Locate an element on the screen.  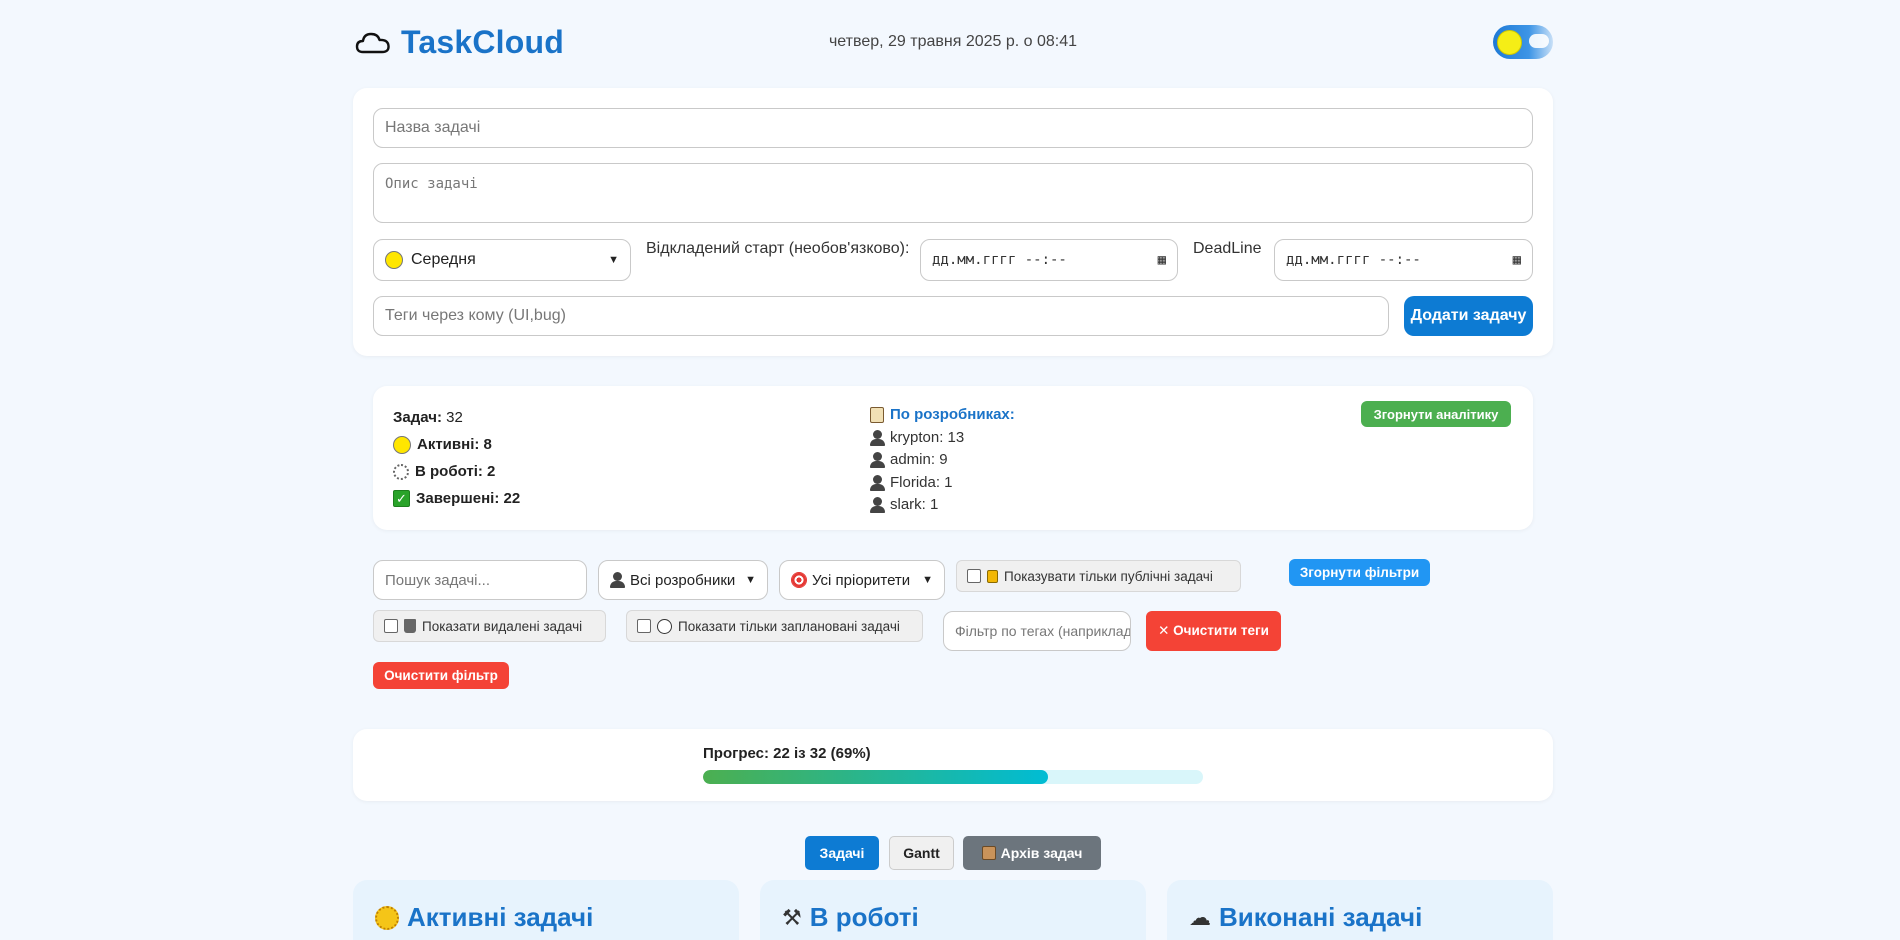
current-datetime: четвер, 29 травня 2025 р. о 08:41 is located at coordinates (953, 41).